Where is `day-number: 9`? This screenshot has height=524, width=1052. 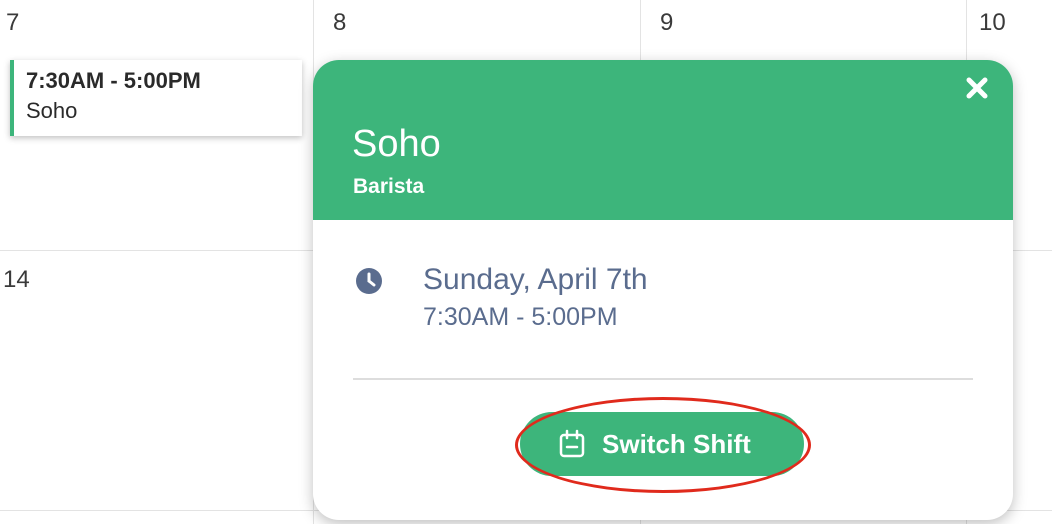
day-number: 9 is located at coordinates (666, 23).